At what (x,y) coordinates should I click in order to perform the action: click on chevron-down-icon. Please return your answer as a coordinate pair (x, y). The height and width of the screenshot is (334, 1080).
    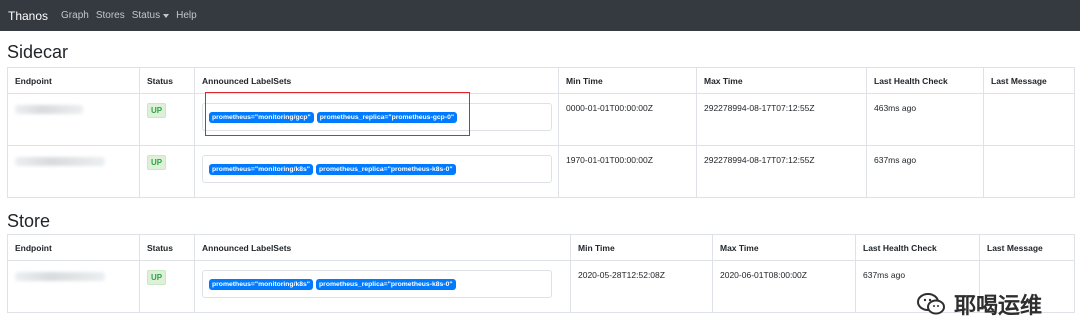
    Looking at the image, I should click on (166, 15).